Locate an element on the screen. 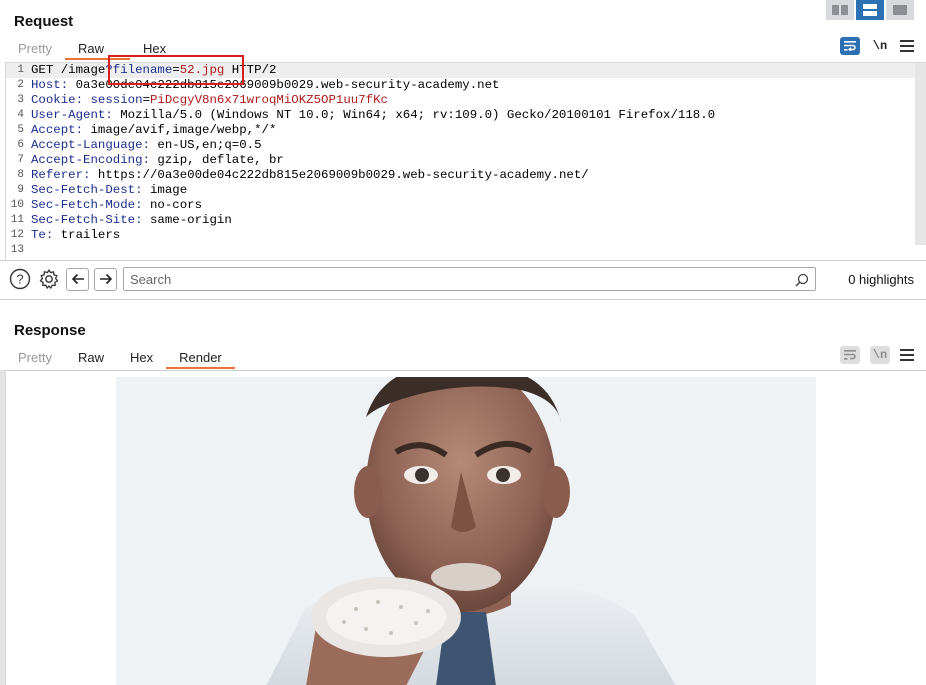 Image resolution: width=926 pixels, height=685 pixels. editor-line: 11 Sec-Fetch-Site: same-origin is located at coordinates (466, 220).